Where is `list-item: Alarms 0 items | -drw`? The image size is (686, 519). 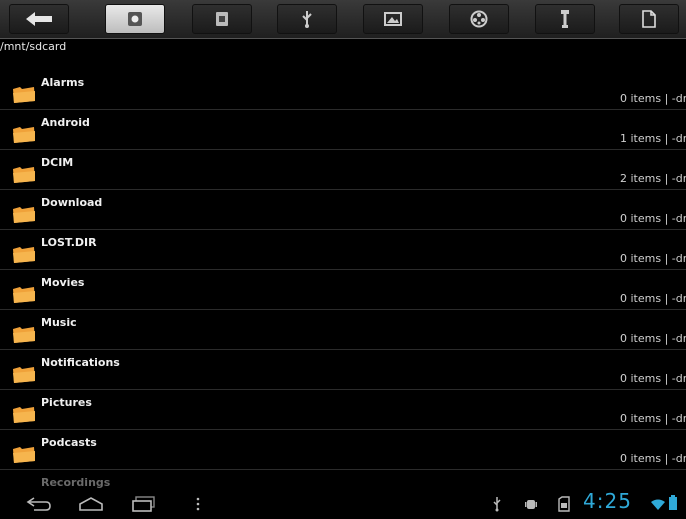 list-item: Alarms 0 items | -drw is located at coordinates (343, 90).